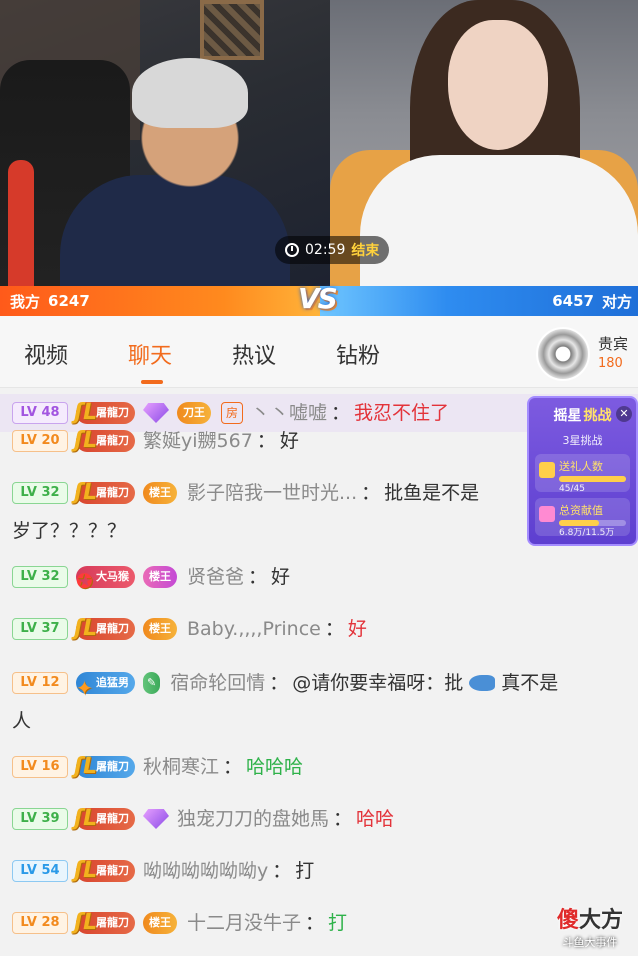 This screenshot has width=638, height=956. Describe the element at coordinates (69, 301) in the screenshot. I see `pk-left-score: 6247` at that location.